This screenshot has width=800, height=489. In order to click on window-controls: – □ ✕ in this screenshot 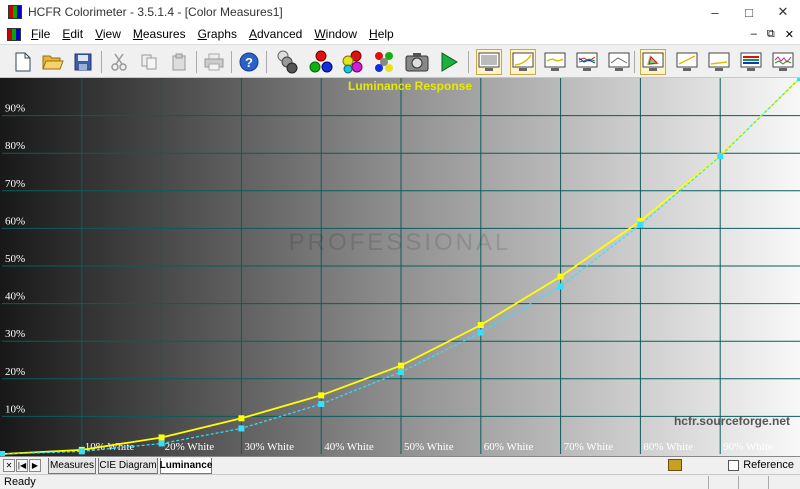, I will do `click(749, 12)`.